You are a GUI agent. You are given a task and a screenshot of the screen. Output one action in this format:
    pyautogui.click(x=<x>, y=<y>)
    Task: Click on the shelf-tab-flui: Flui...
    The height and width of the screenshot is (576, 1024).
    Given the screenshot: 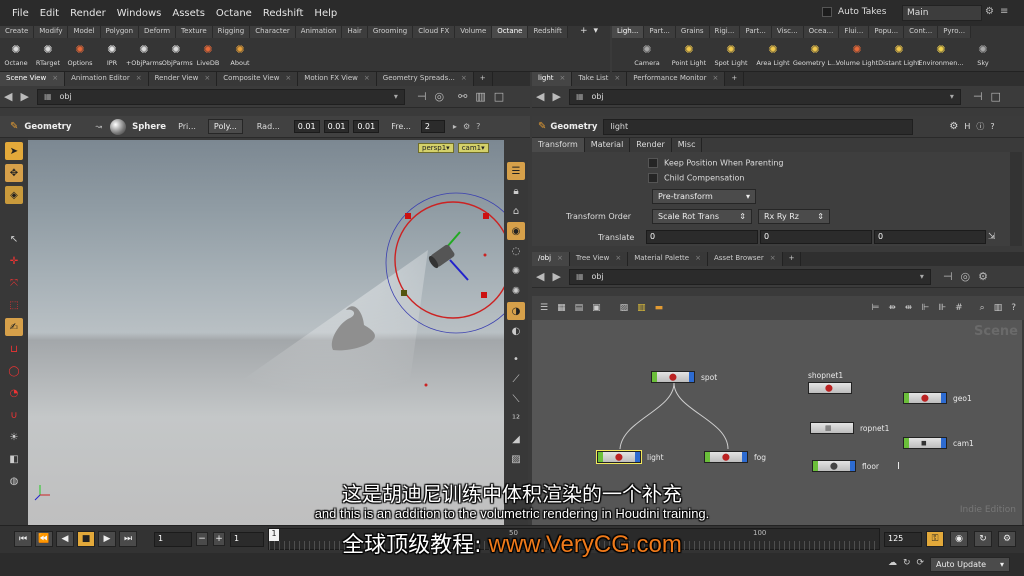 What is the action you would take?
    pyautogui.click(x=854, y=32)
    